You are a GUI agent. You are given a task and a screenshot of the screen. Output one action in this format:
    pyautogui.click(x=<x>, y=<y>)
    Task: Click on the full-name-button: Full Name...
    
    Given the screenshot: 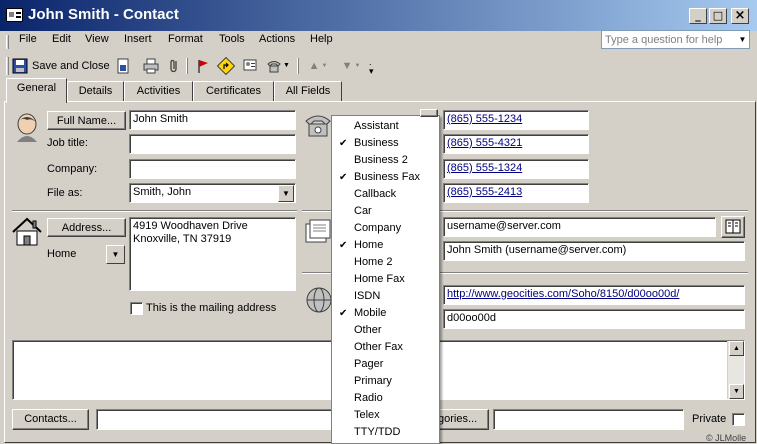 What is the action you would take?
    pyautogui.click(x=86, y=120)
    